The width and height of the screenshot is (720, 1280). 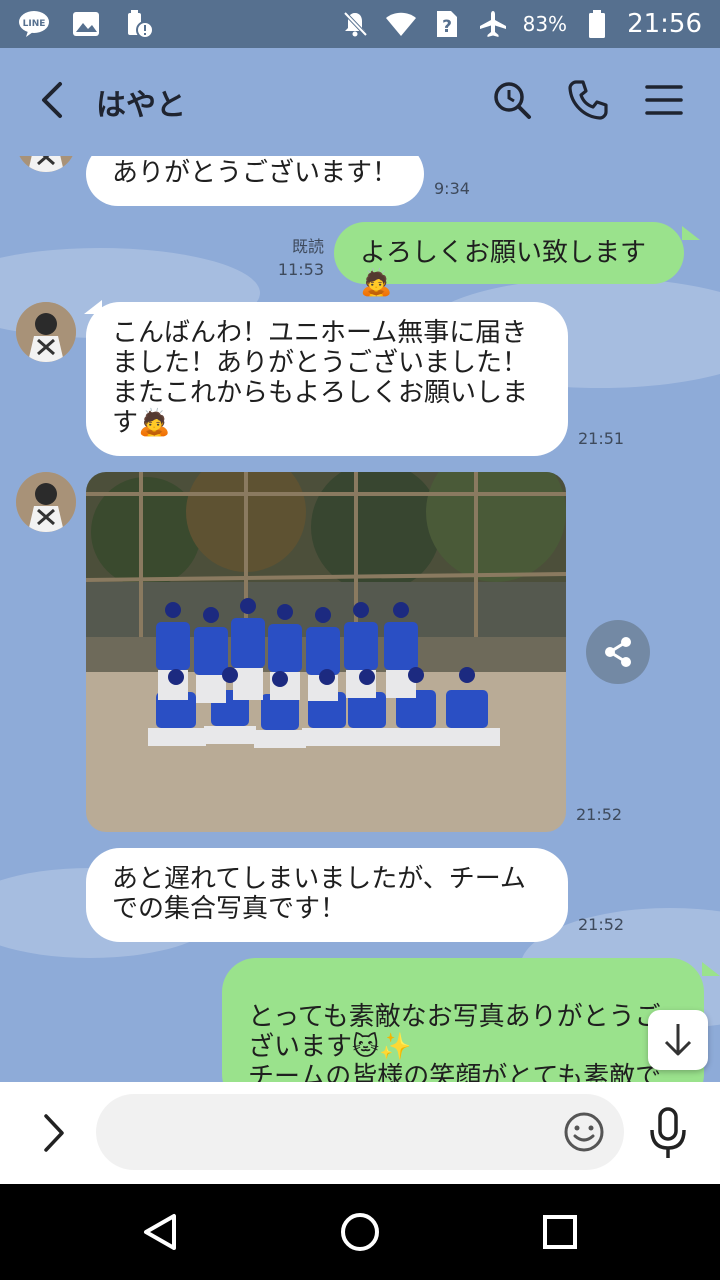 I want to click on status-left-icons: LINE, so click(x=86, y=24).